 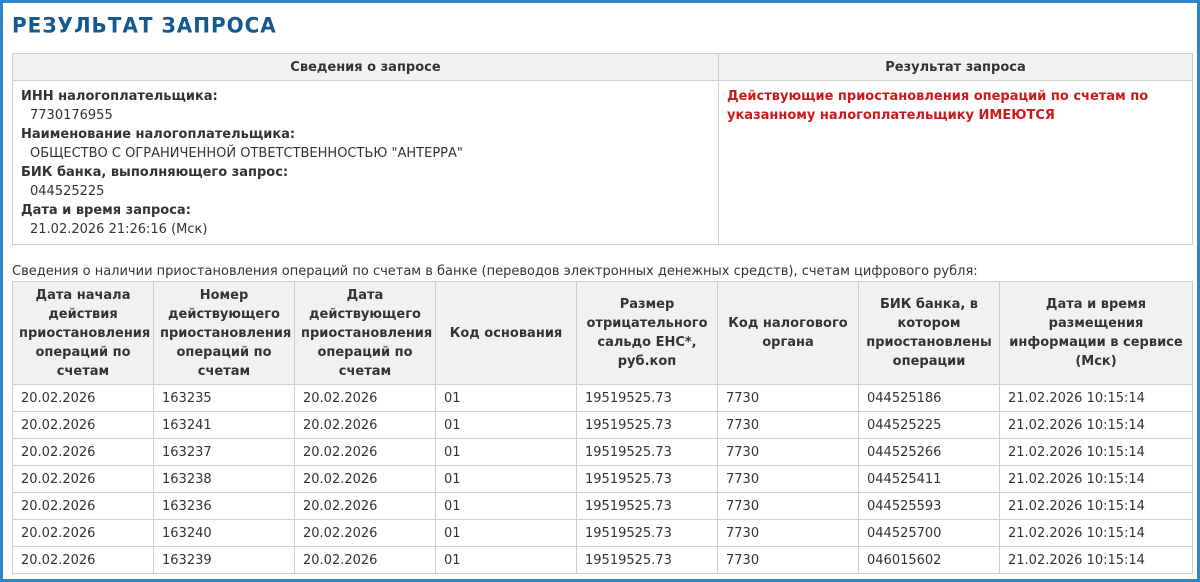 What do you see at coordinates (144, 25) in the screenshot?
I see `page-title: РЕЗУЛЬТАТ ЗАПРОСА` at bounding box center [144, 25].